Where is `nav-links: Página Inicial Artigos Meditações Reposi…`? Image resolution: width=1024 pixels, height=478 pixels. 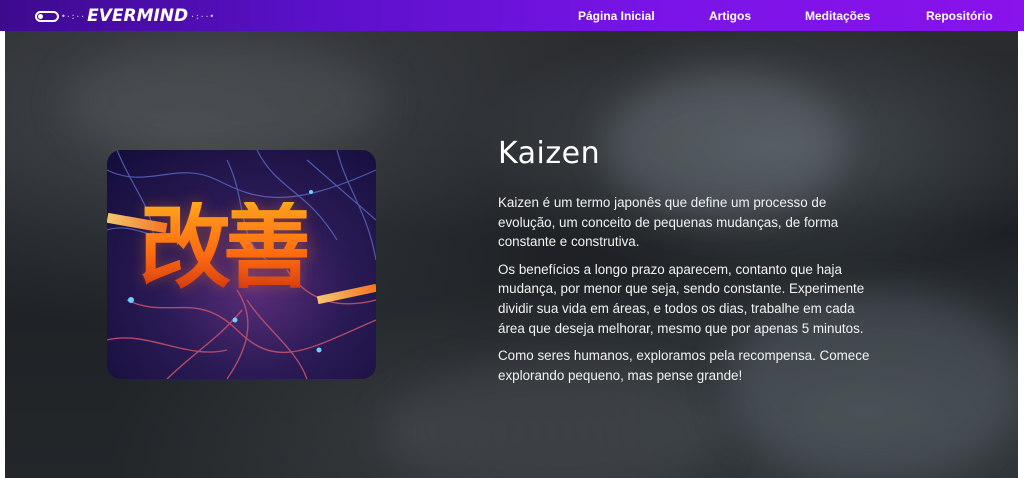
nav-links: Página Inicial Artigos Meditações Reposi… is located at coordinates (512, 15).